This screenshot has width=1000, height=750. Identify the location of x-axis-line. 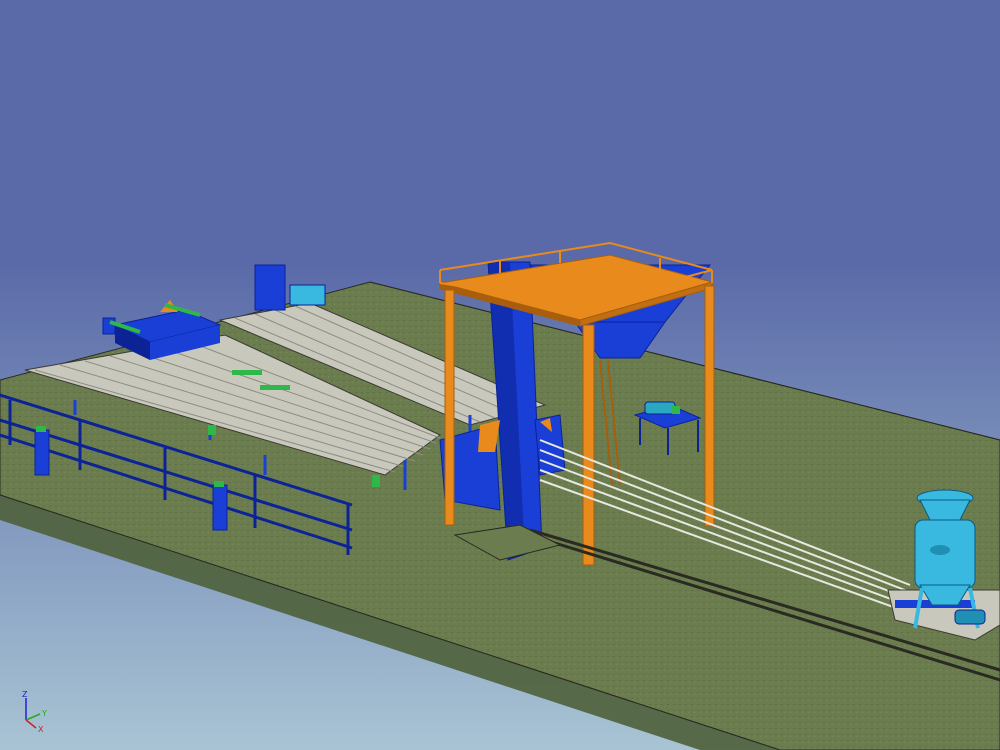
(31, 724).